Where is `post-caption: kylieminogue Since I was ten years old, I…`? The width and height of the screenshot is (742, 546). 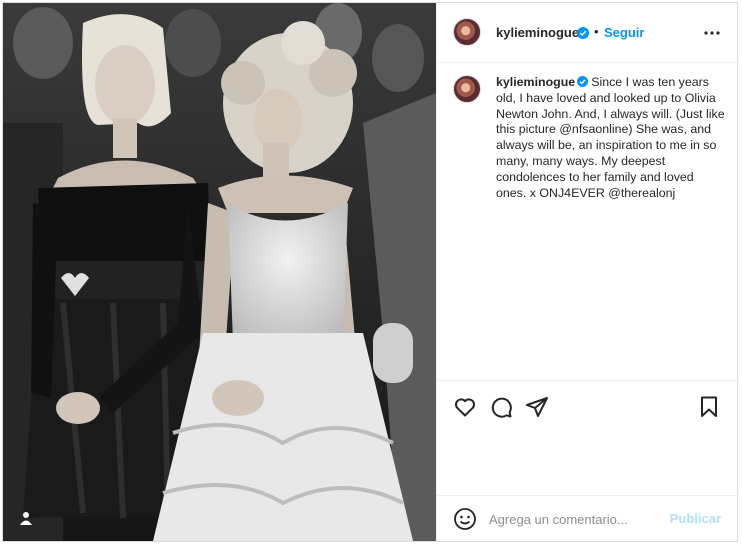
post-caption: kylieminogue Since I was ten years old, I… is located at coordinates (611, 138).